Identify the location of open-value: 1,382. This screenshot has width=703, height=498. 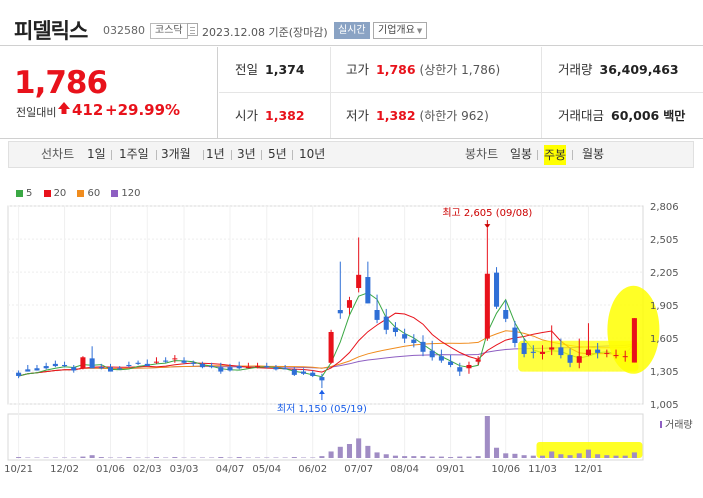
(285, 115).